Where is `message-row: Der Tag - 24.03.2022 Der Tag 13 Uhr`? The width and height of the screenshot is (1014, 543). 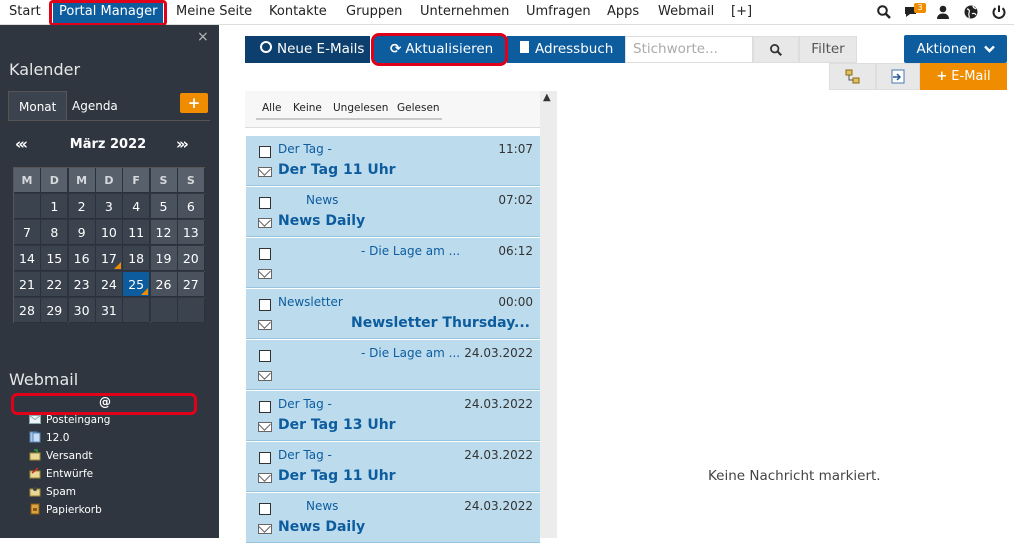
message-row: Der Tag - 24.03.2022 Der Tag 13 Uhr is located at coordinates (393, 416).